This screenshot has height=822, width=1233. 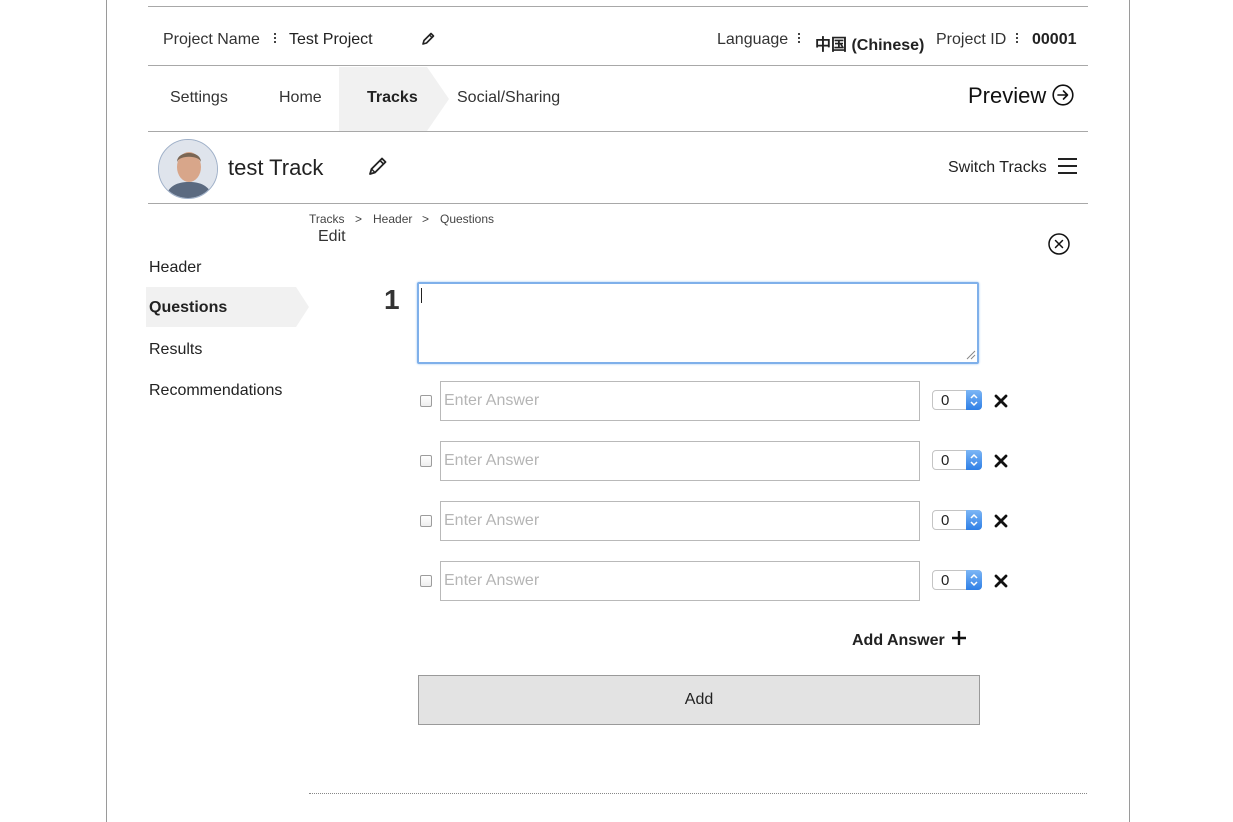 I want to click on breadcrumb-header: Header, so click(x=392, y=219).